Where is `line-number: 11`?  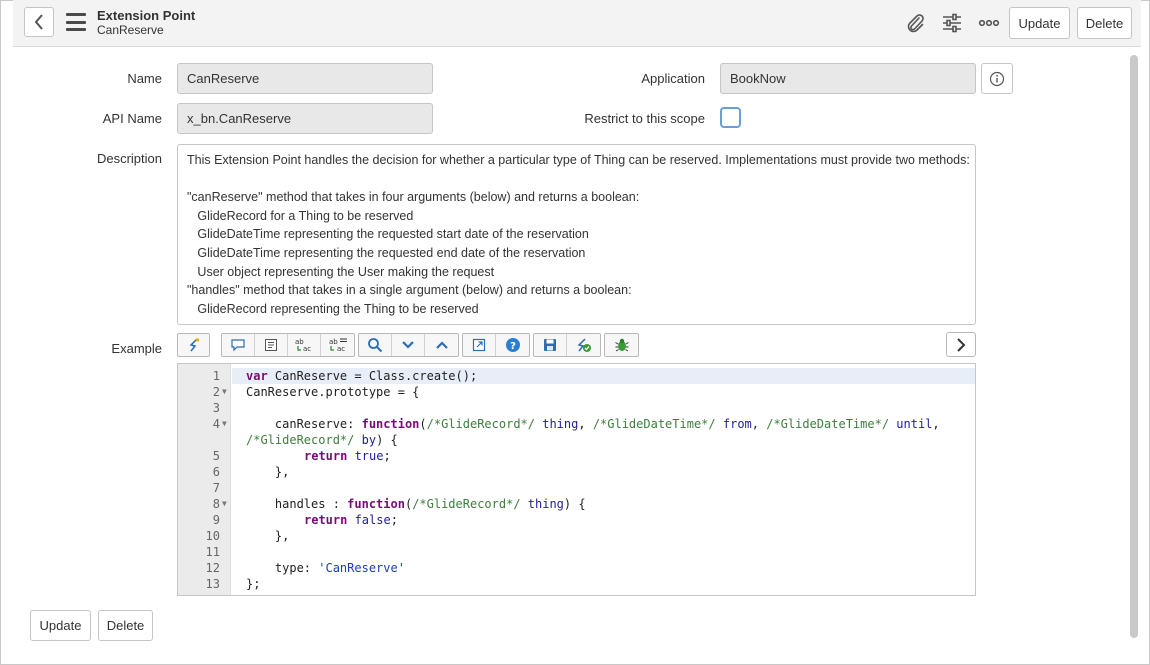
line-number: 11 is located at coordinates (212, 552).